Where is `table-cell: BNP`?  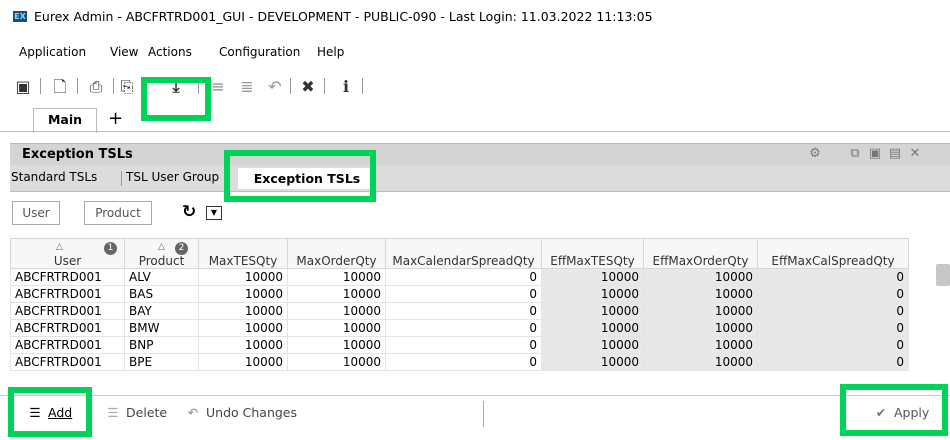
table-cell: BNP is located at coordinates (161, 345).